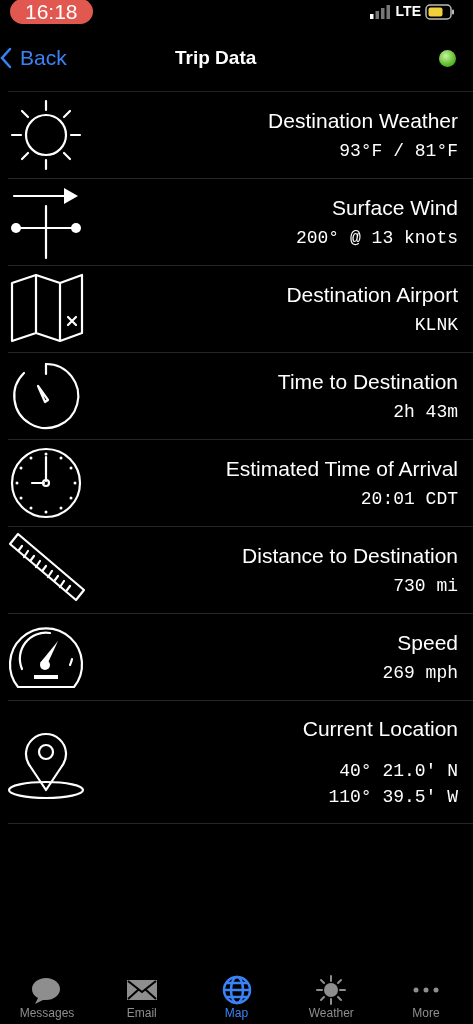 This screenshot has height=1024, width=473. Describe the element at coordinates (363, 121) in the screenshot. I see `row-label: Destination Weather` at that location.